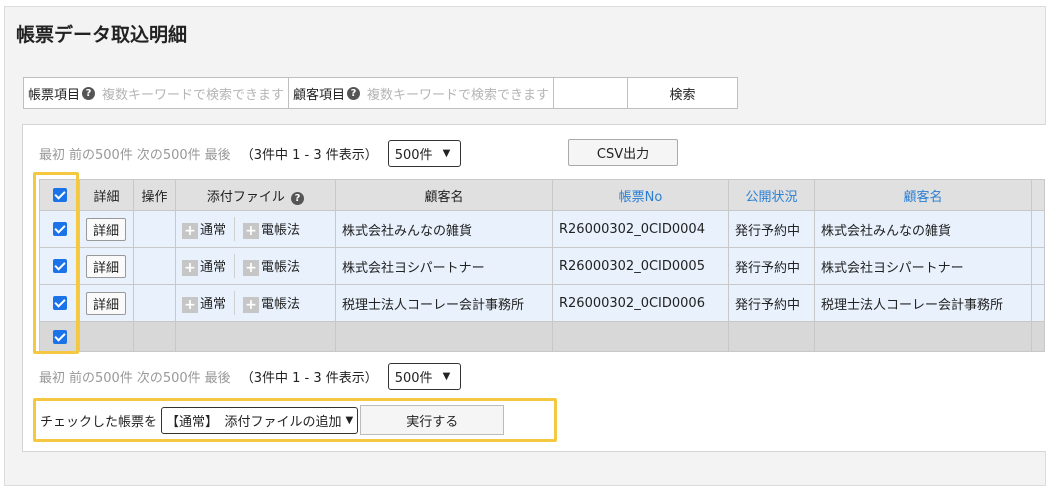 This screenshot has height=496, width=1054. I want to click on form-item-label: 帳票項目 ?, so click(61, 93).